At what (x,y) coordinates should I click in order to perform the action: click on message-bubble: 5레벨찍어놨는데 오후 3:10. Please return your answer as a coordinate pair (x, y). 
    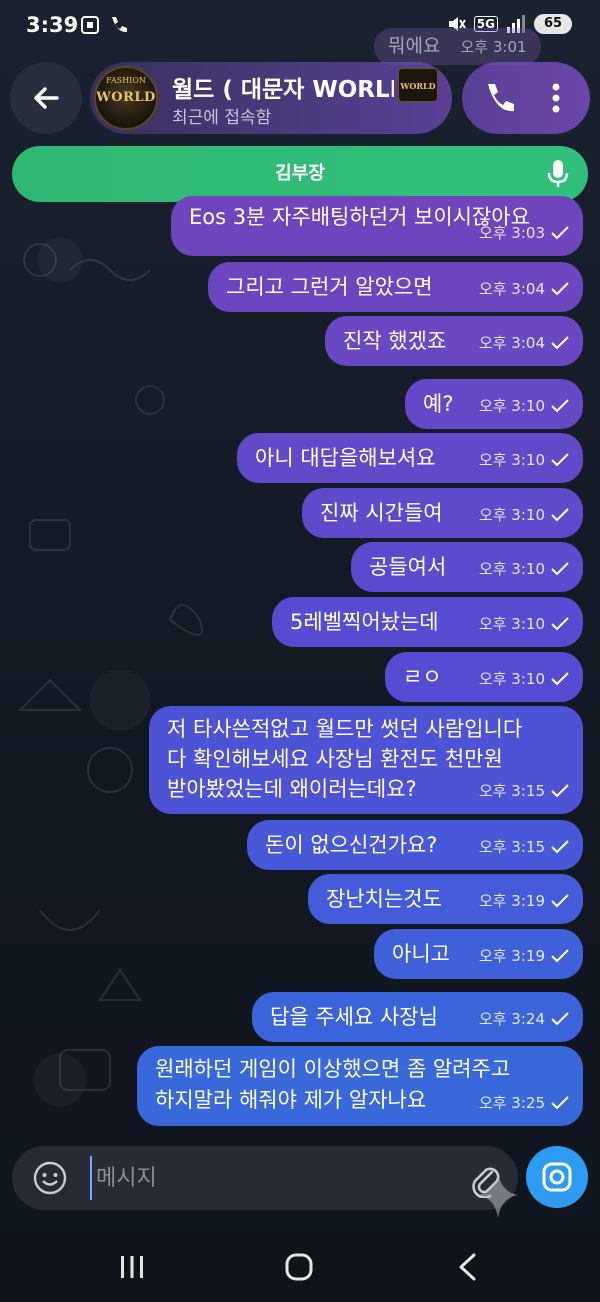
    Looking at the image, I should click on (427, 622).